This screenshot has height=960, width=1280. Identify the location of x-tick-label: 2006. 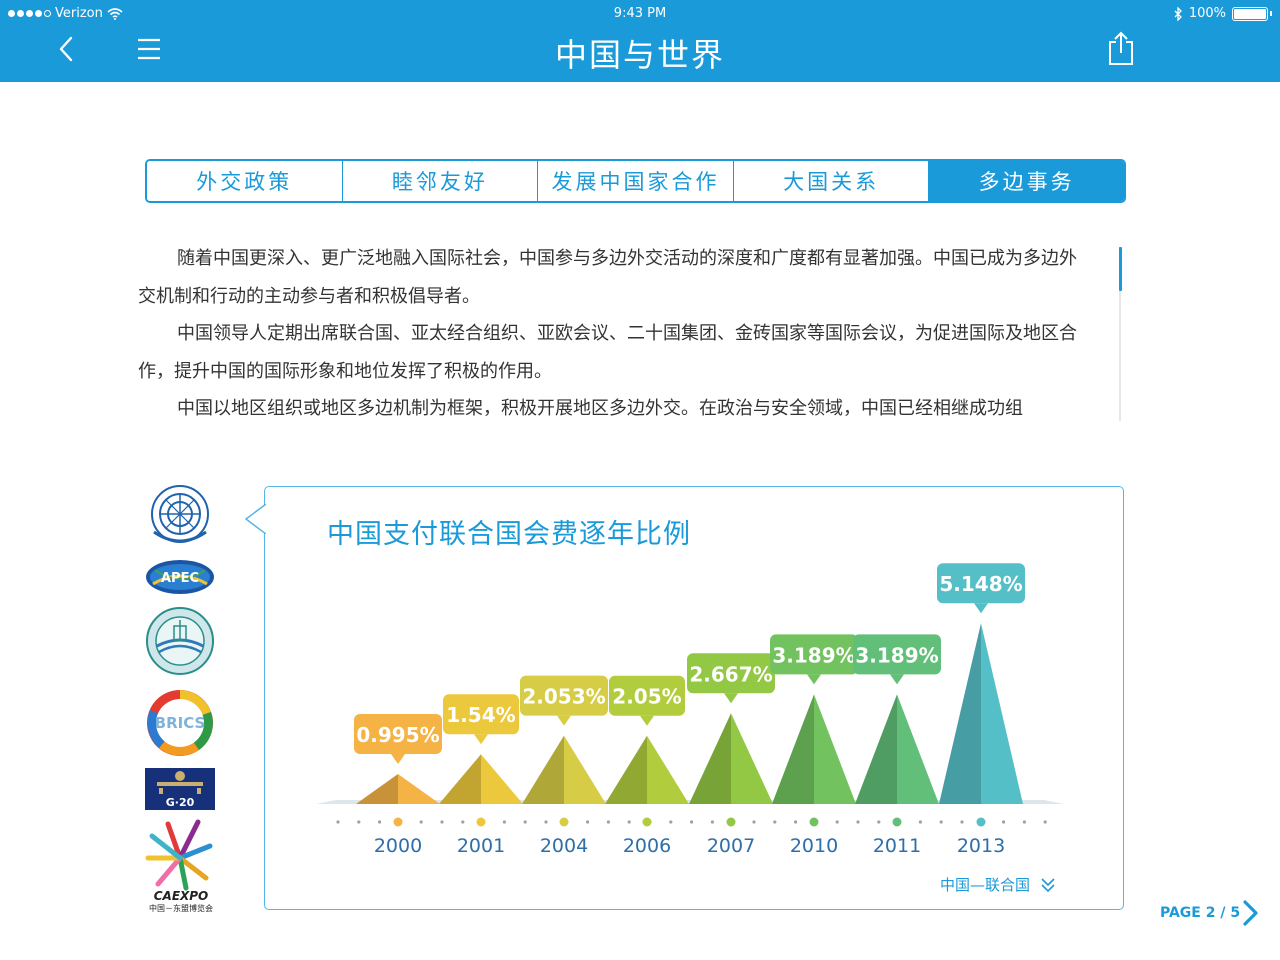
(647, 846).